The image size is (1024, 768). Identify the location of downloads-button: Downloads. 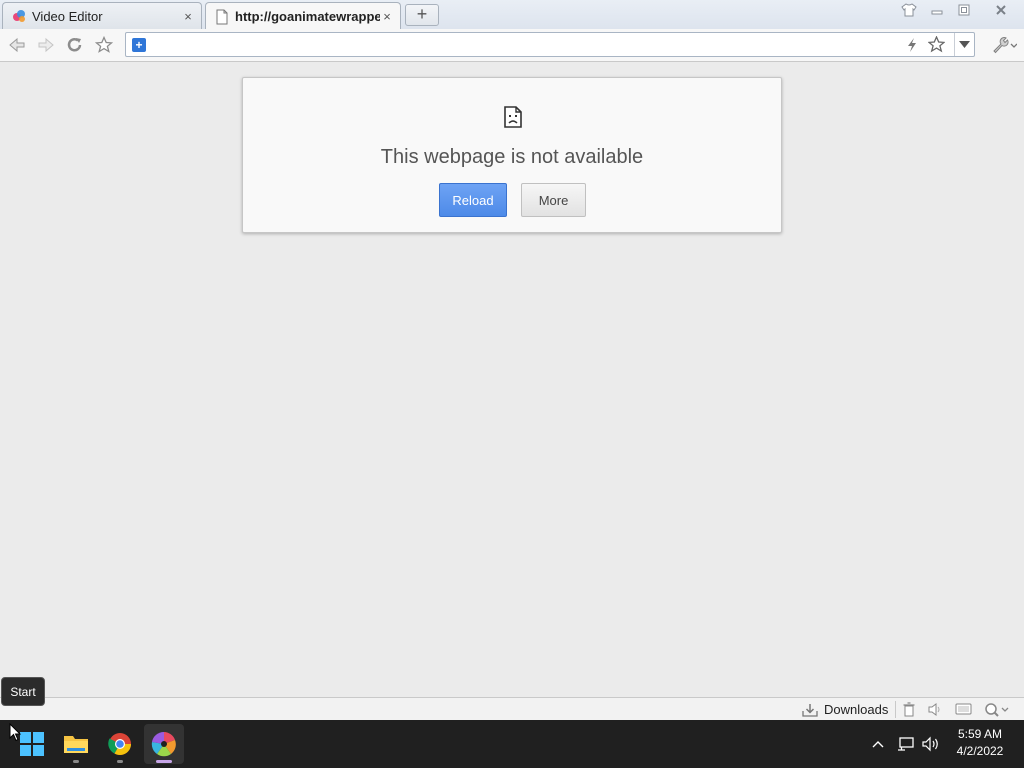
(845, 709).